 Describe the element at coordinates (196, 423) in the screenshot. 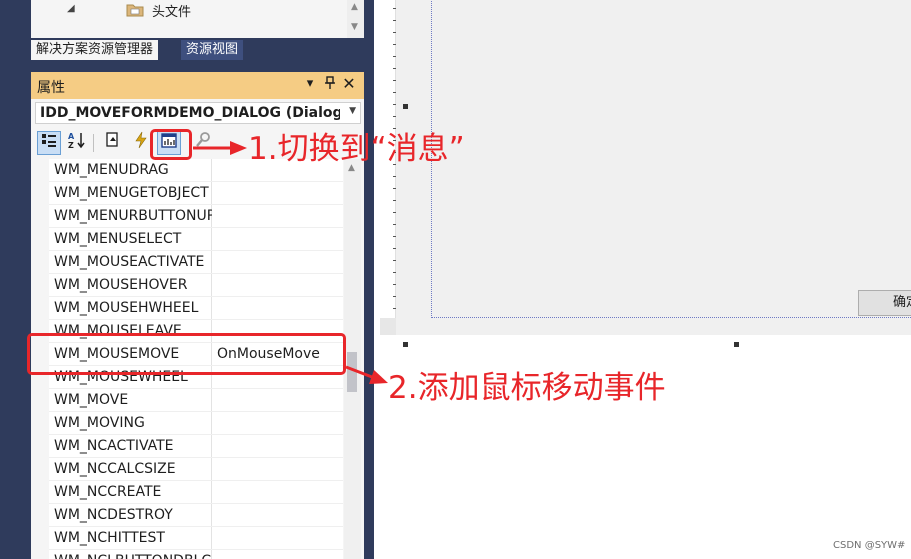

I see `grid-row: WM_MOVING` at that location.